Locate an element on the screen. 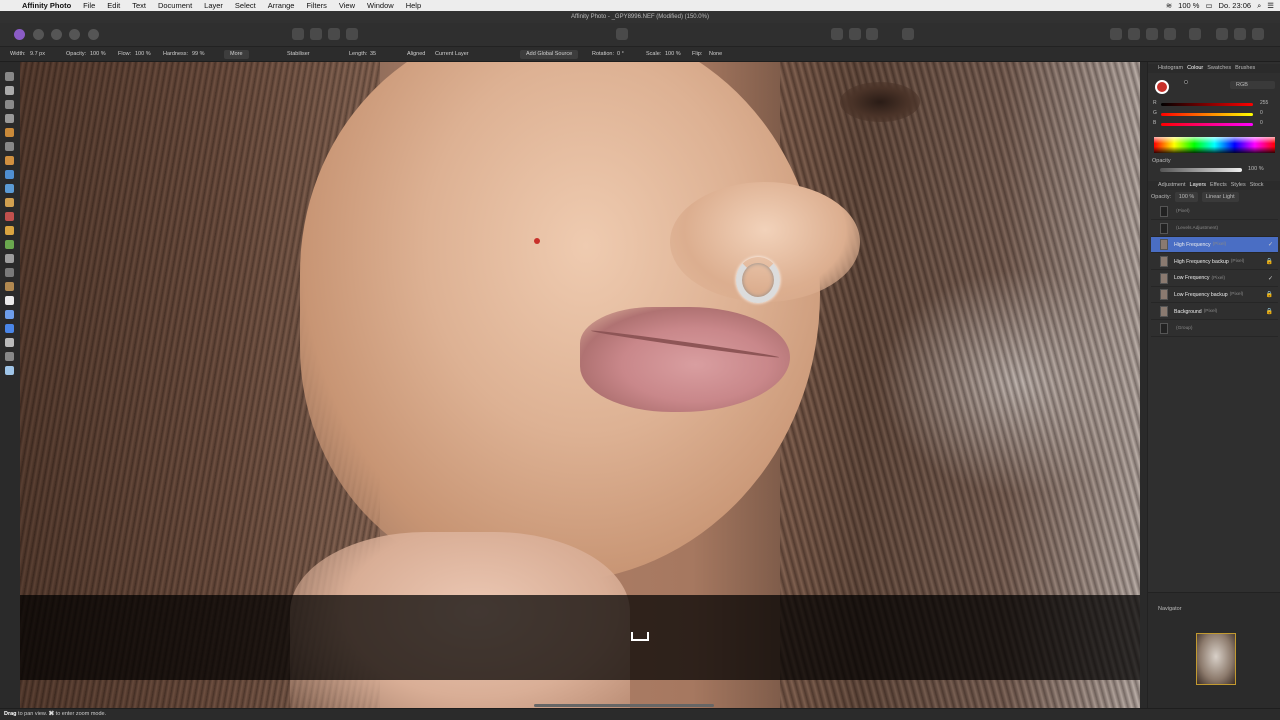 This screenshot has height=720, width=1280. menu-text: Text is located at coordinates (139, 5).